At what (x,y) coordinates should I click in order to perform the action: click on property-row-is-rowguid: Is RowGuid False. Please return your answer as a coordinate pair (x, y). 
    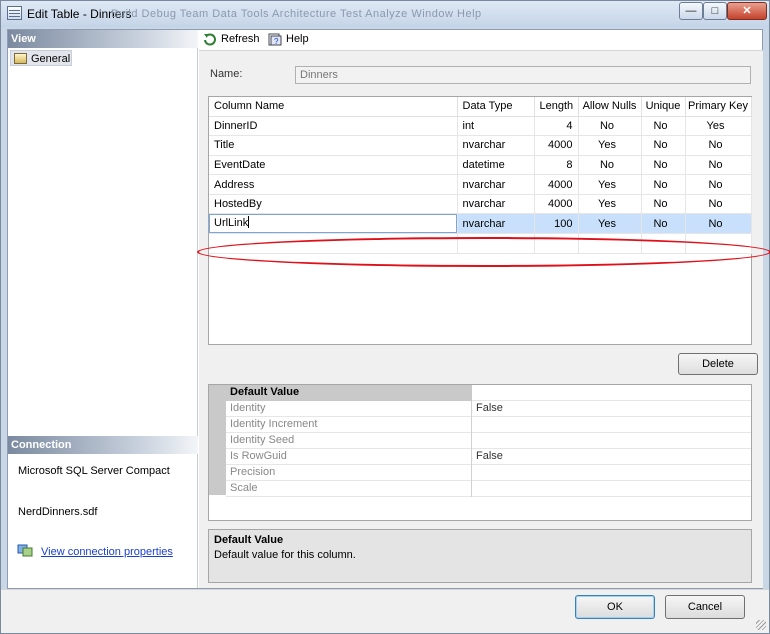
    Looking at the image, I should click on (488, 457).